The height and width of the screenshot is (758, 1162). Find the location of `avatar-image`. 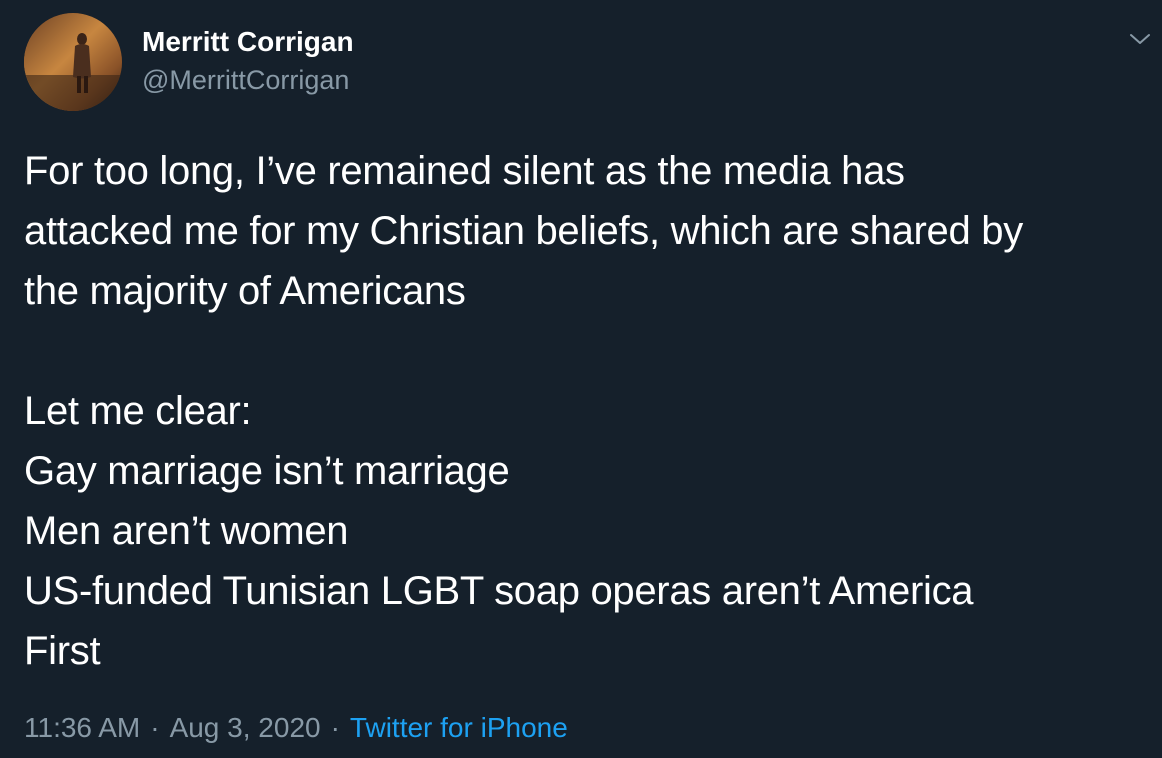

avatar-image is located at coordinates (73, 62).